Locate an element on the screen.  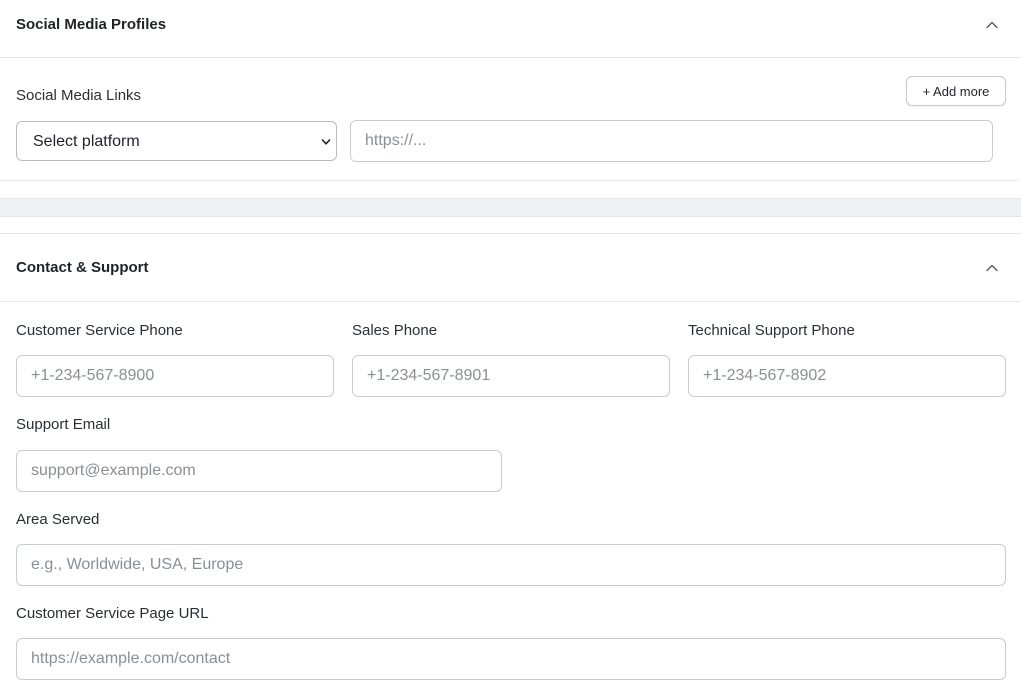
social-media-links-label: Social Media Links is located at coordinates (79, 95).